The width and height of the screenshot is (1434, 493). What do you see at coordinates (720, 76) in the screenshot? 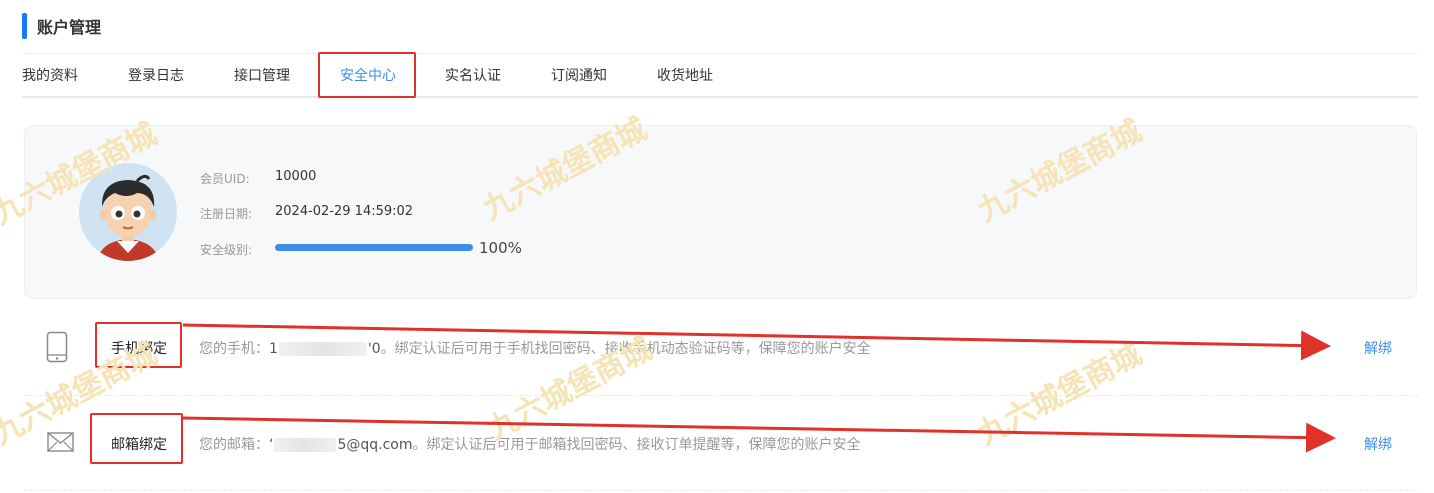
I see `tab-bar: 我的资料 登录日志 接口管理 安全中心 实名认证 订阅通知 收货地址` at bounding box center [720, 76].